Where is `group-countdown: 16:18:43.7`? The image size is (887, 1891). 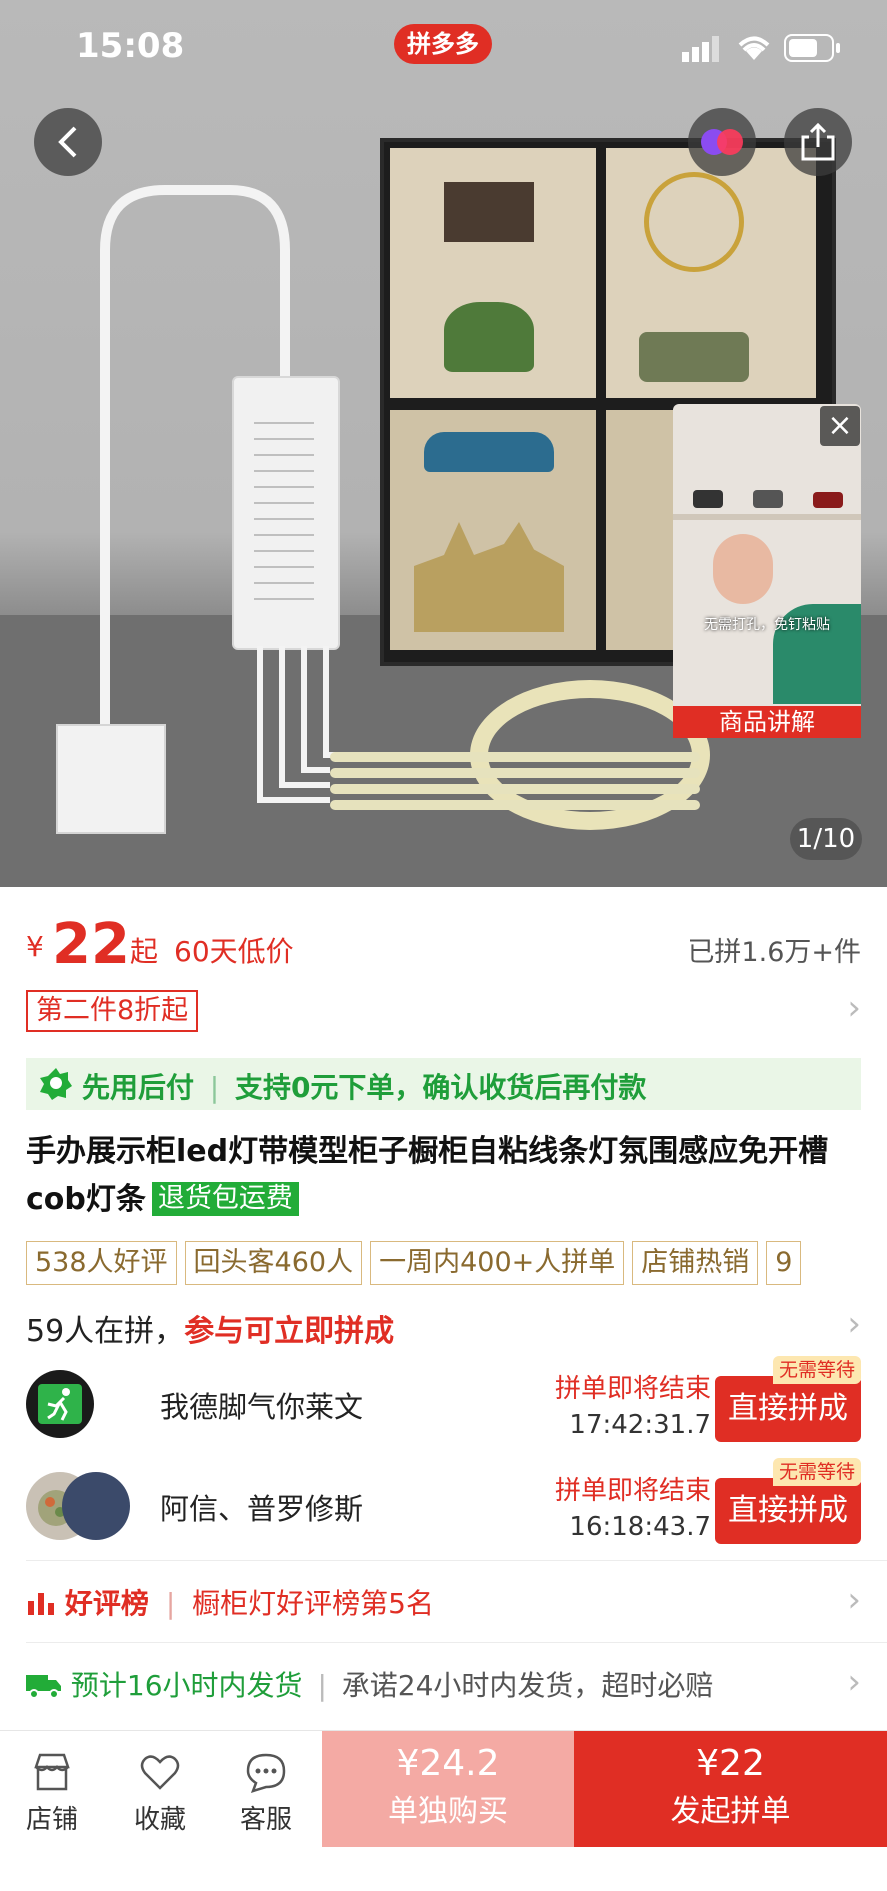
group-countdown: 16:18:43.7 is located at coordinates (640, 1527).